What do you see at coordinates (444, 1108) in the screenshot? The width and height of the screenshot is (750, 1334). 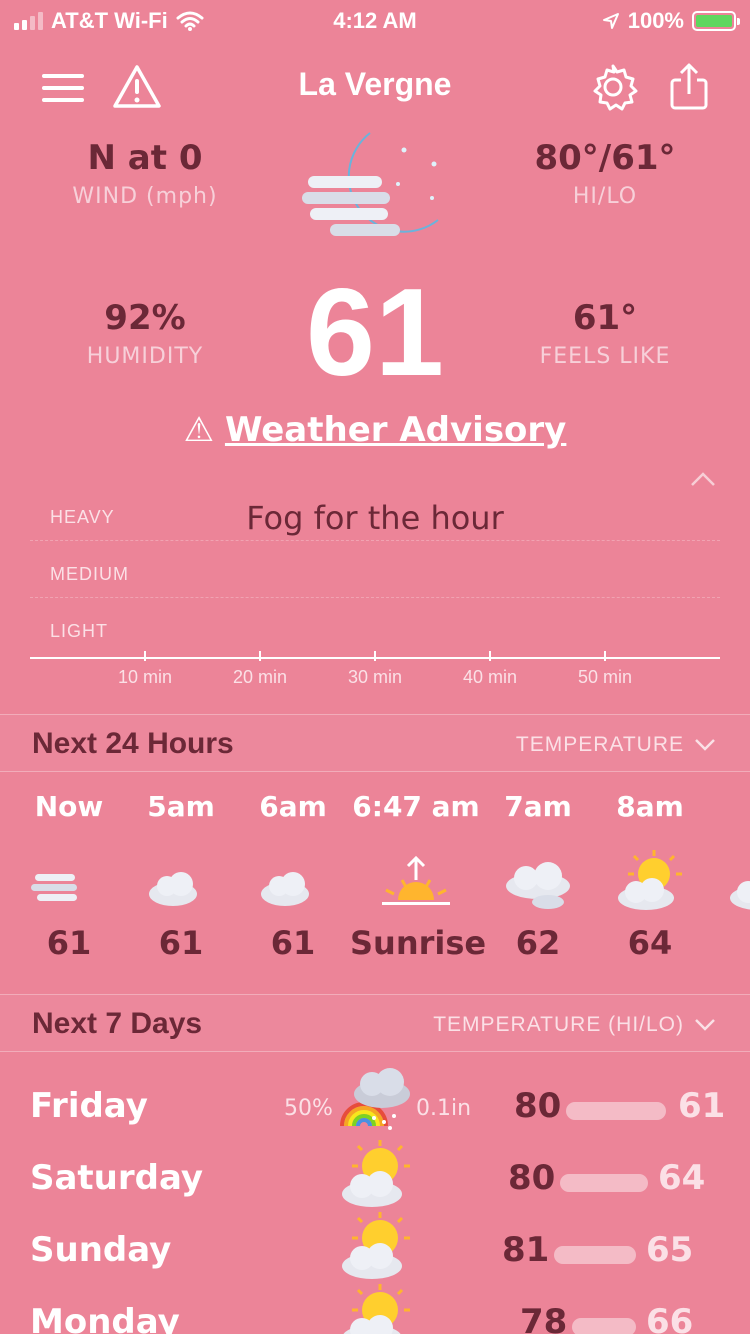 I see `precip-amount: 0.1in` at bounding box center [444, 1108].